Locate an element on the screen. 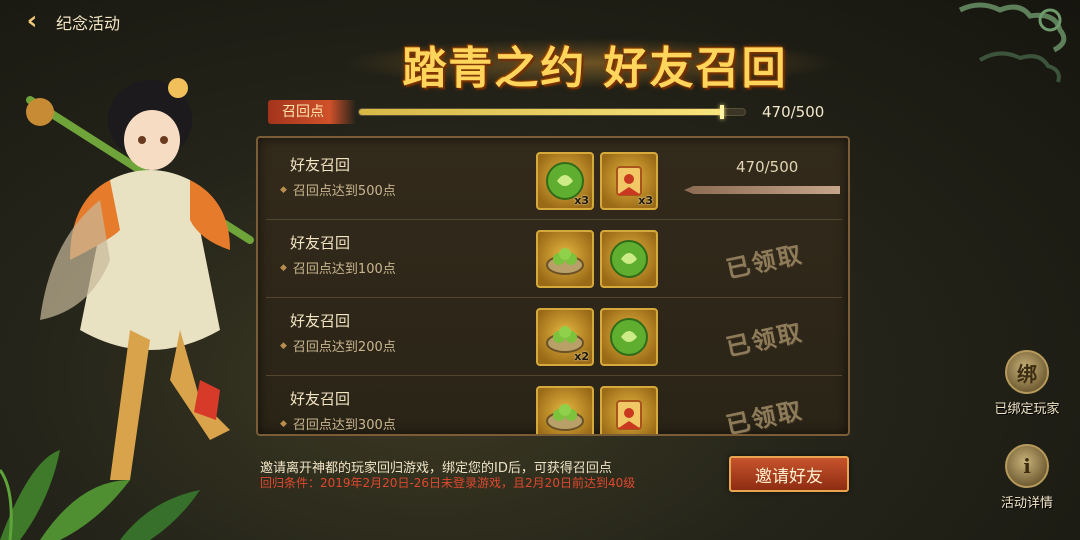  event-title: 踏青之约 好友召回 is located at coordinates (595, 68).